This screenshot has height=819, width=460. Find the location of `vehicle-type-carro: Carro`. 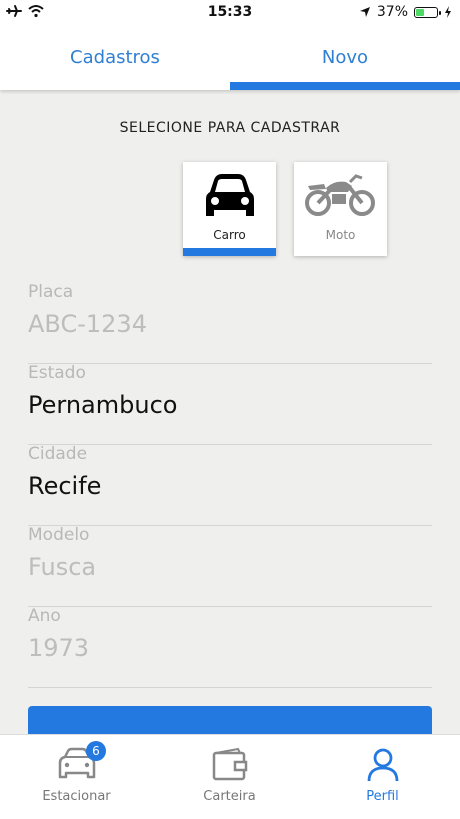

vehicle-type-carro: Carro is located at coordinates (229, 209).